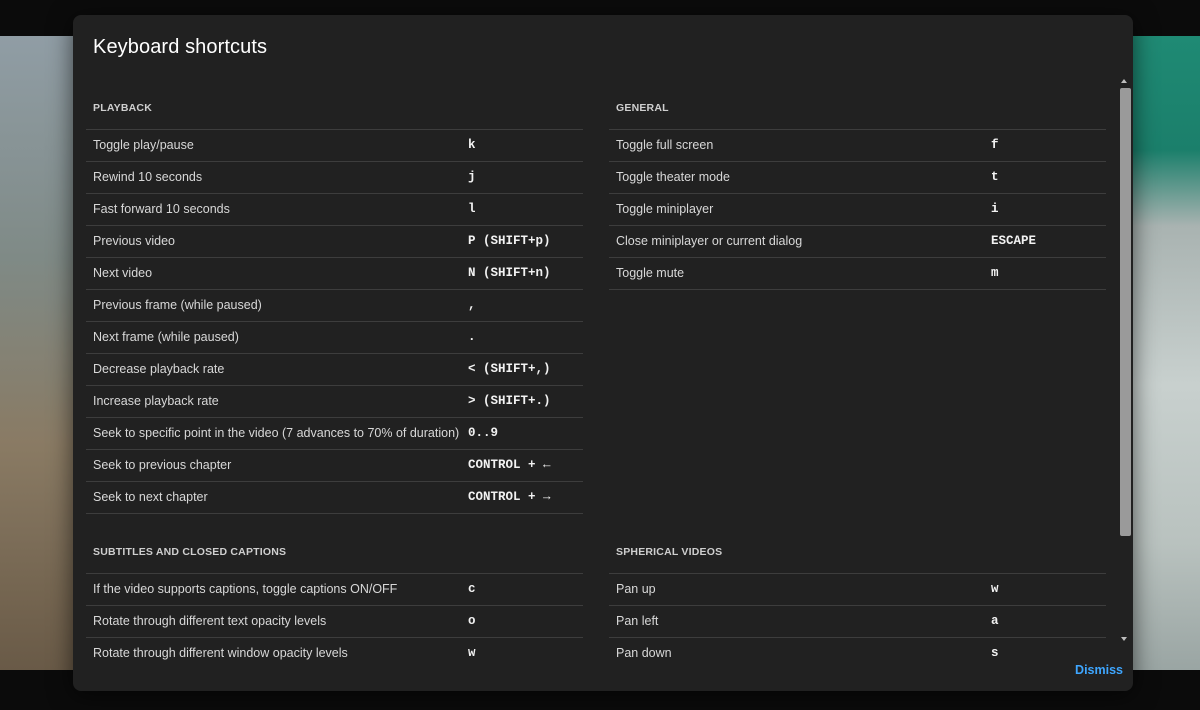  What do you see at coordinates (650, 273) in the screenshot?
I see `shortcut-description: Toggle mute` at bounding box center [650, 273].